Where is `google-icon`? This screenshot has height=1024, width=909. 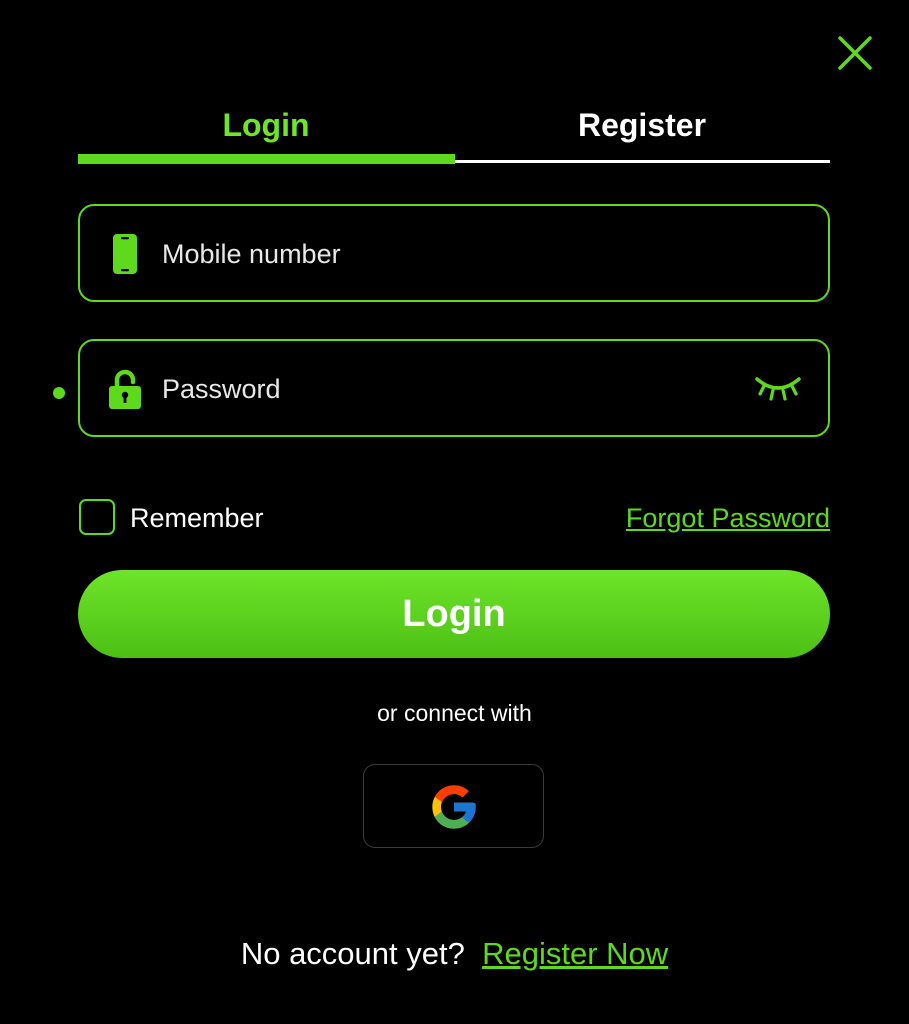
google-icon is located at coordinates (454, 807).